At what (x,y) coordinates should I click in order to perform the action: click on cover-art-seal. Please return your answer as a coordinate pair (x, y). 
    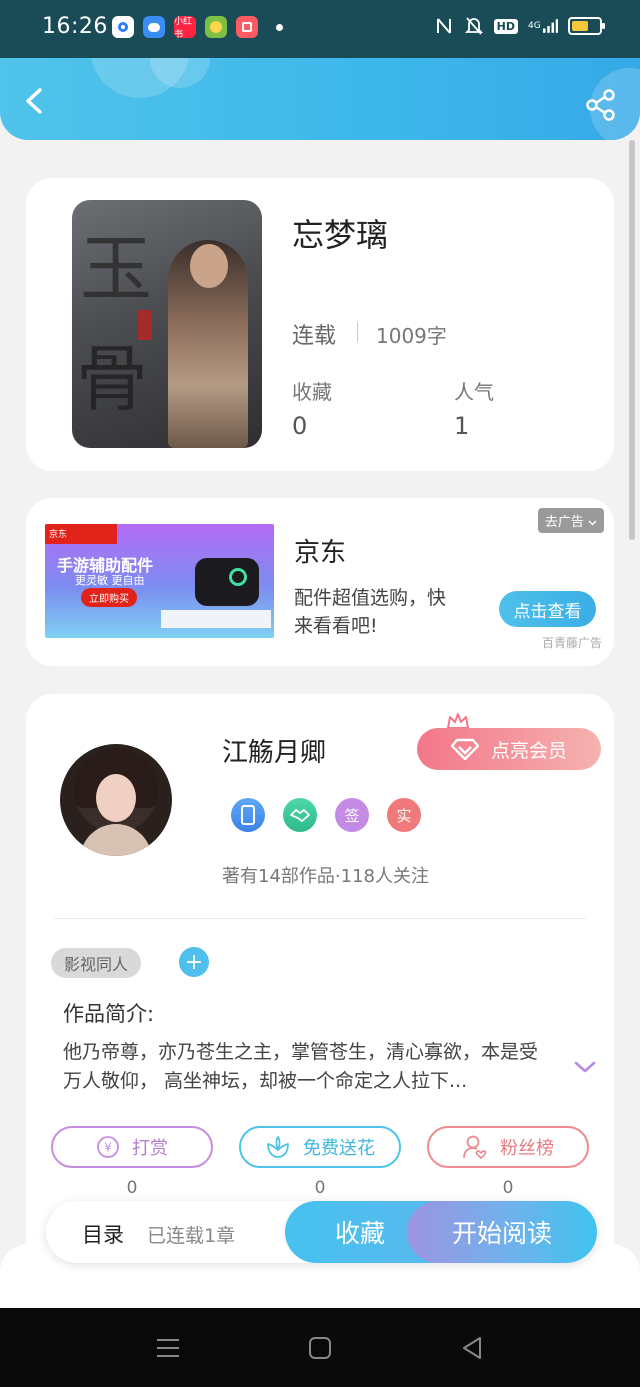
    Looking at the image, I should click on (145, 325).